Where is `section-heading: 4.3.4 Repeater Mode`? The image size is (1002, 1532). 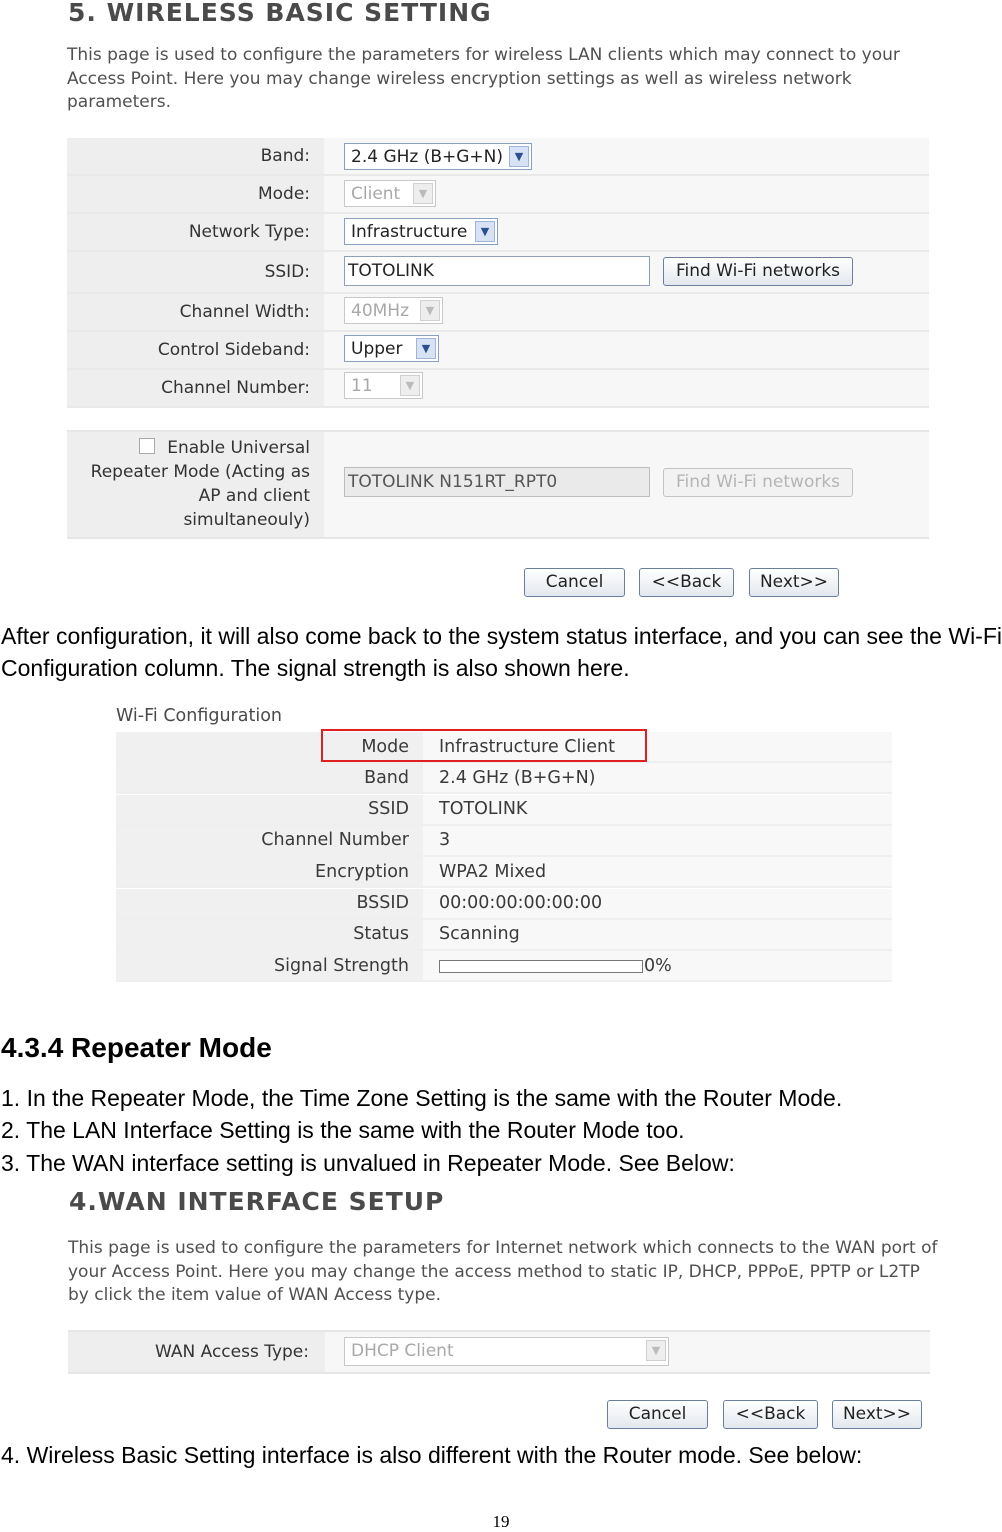 section-heading: 4.3.4 Repeater Mode is located at coordinates (136, 1047).